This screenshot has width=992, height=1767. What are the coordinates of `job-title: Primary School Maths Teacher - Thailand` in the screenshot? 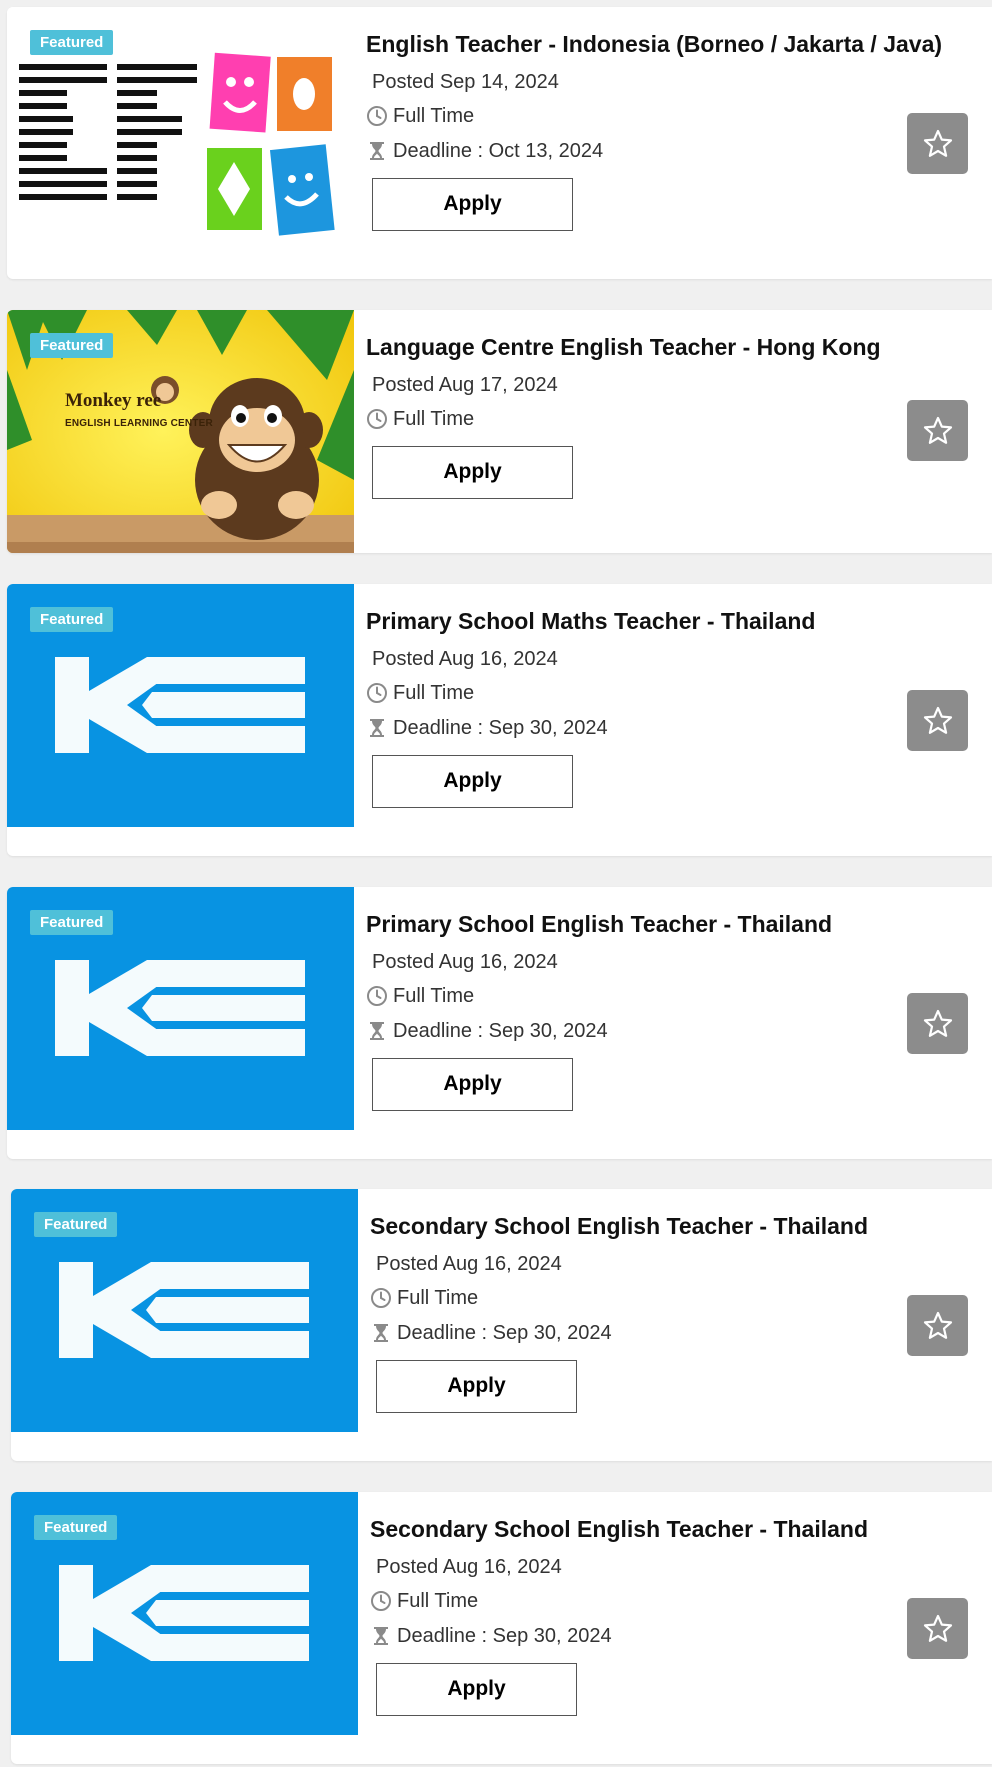 It's located at (679, 622).